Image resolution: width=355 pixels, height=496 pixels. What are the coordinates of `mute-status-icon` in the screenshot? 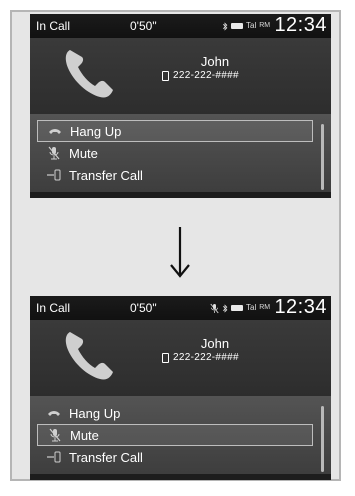 It's located at (214, 308).